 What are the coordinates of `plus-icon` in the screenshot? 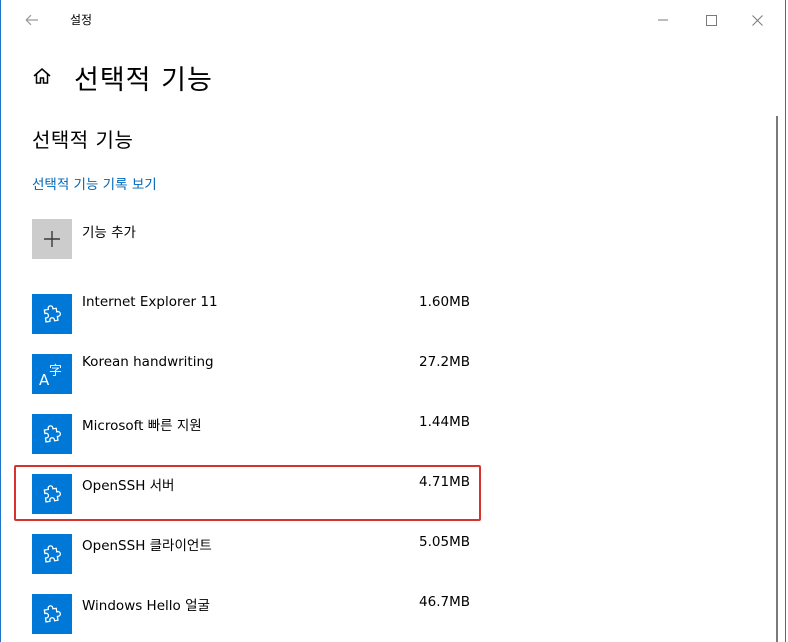 It's located at (52, 239).